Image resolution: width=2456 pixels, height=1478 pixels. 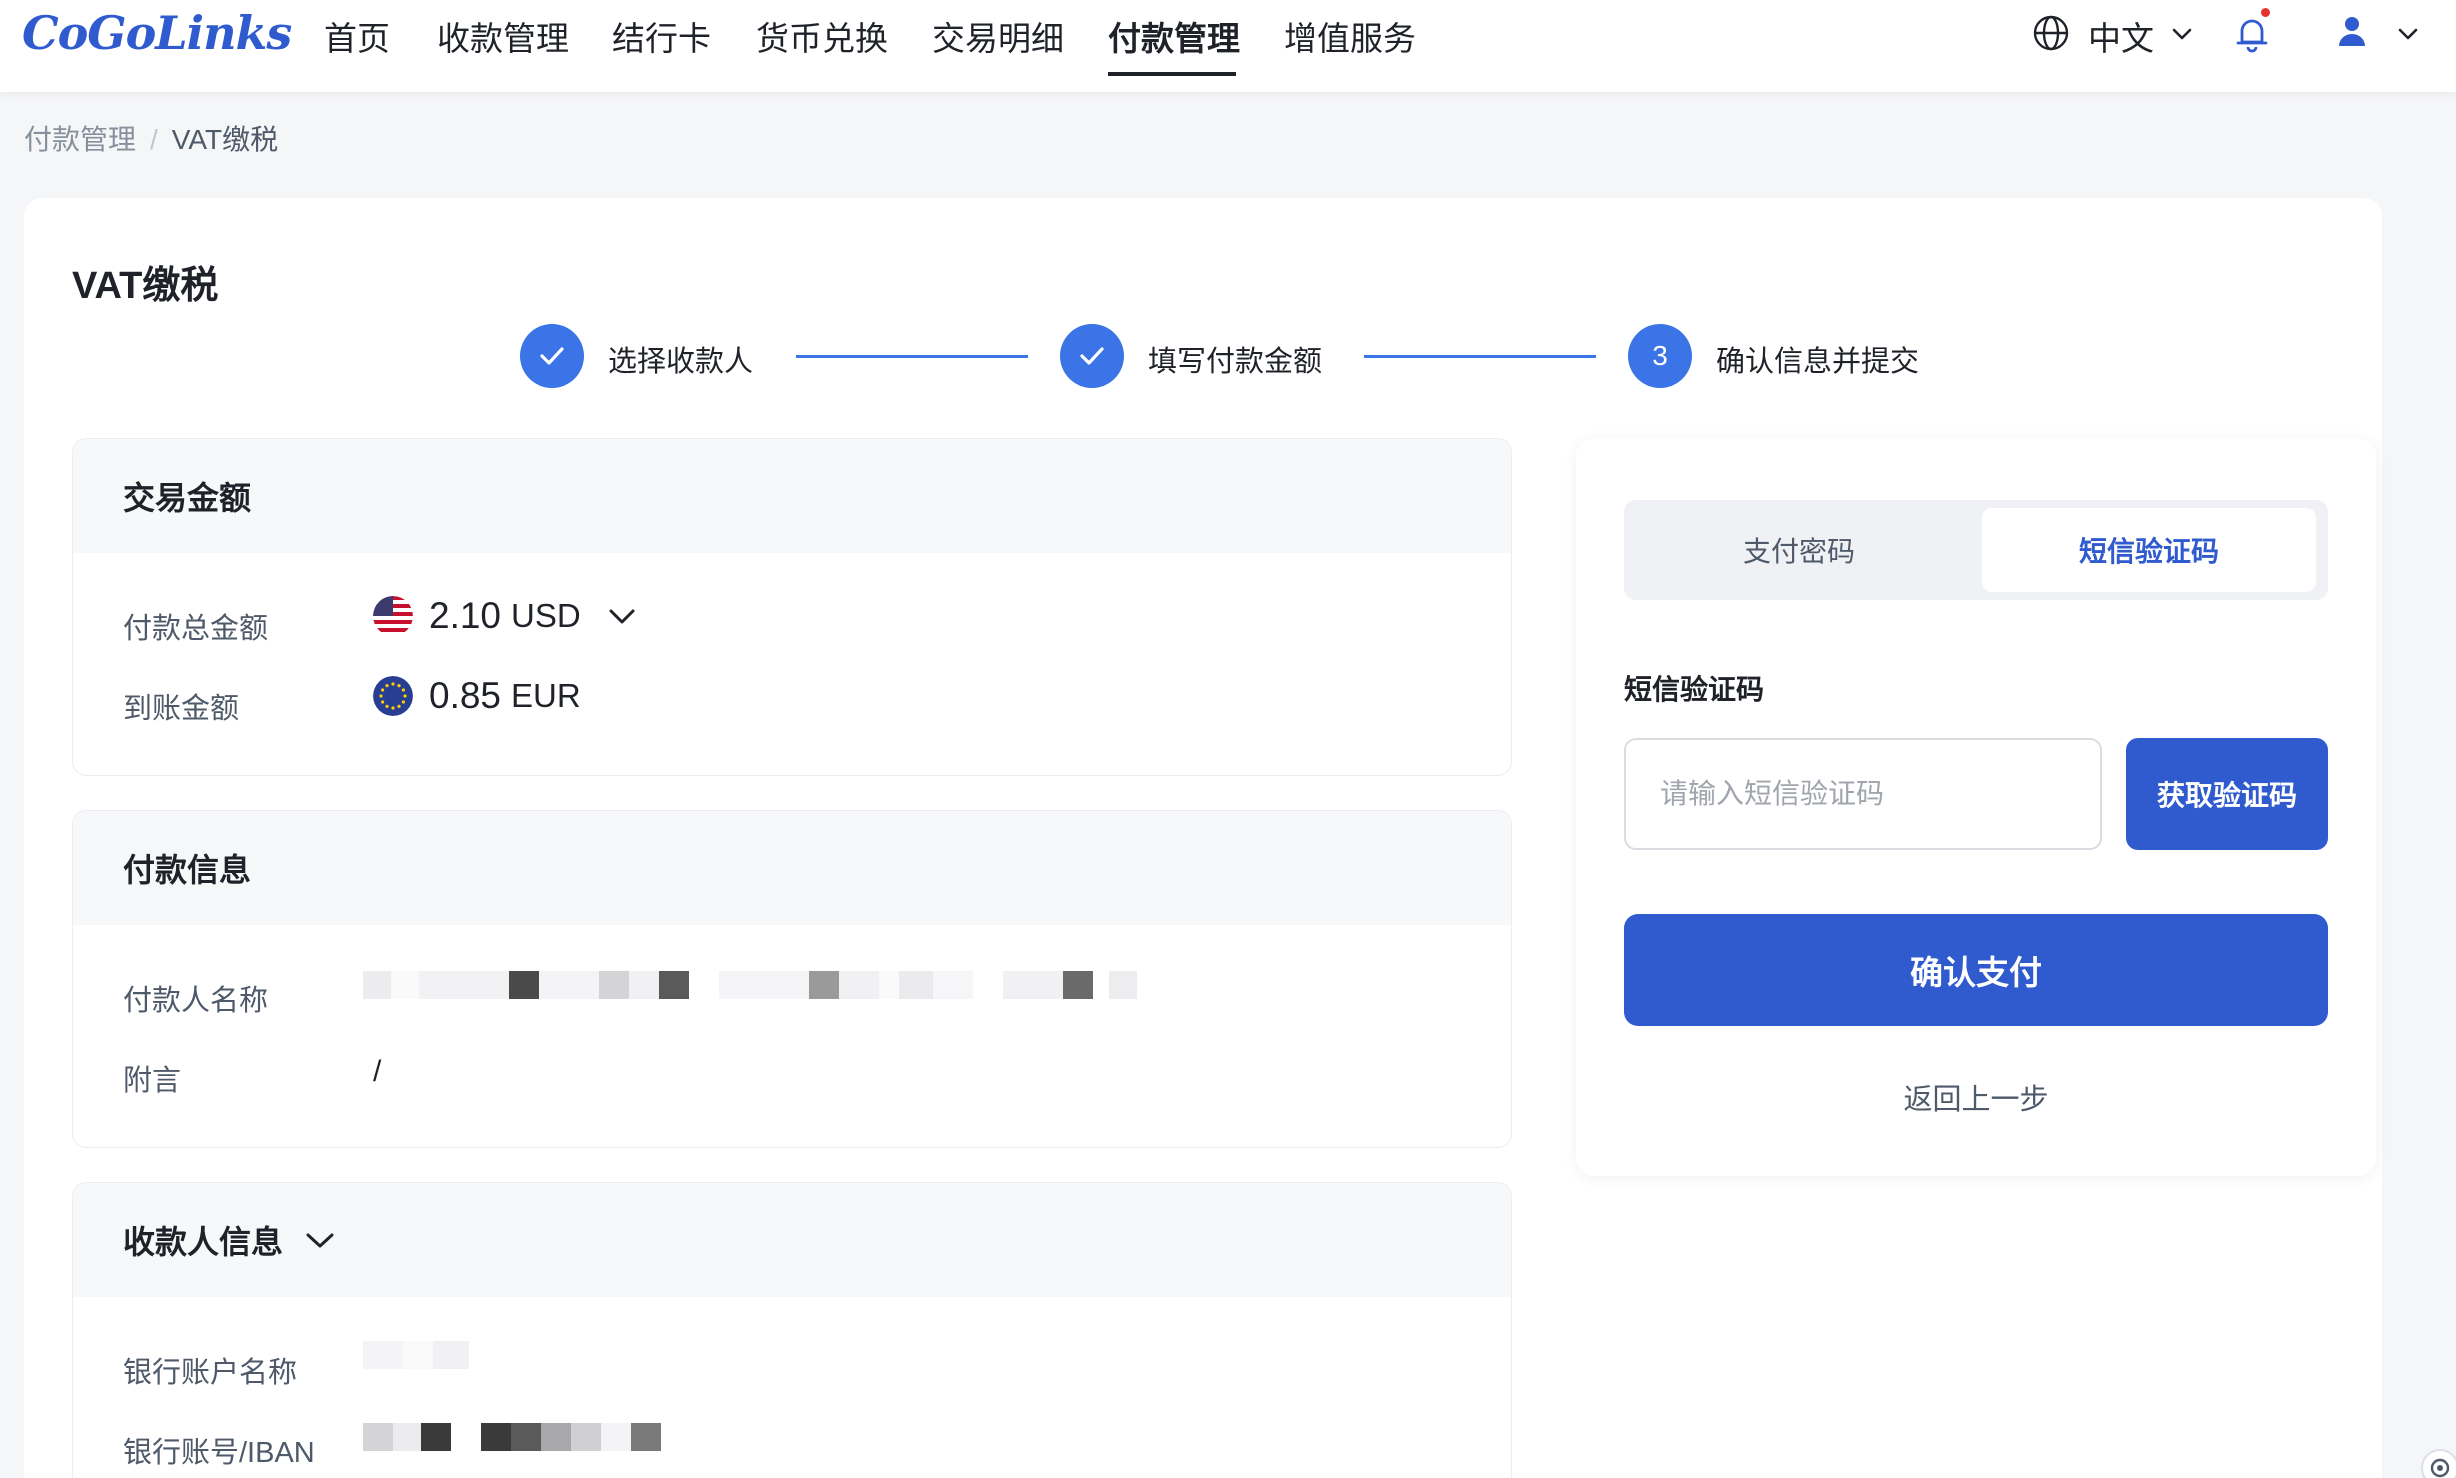 What do you see at coordinates (210, 1373) in the screenshot?
I see `bank-account-name-label: 银行账户名称` at bounding box center [210, 1373].